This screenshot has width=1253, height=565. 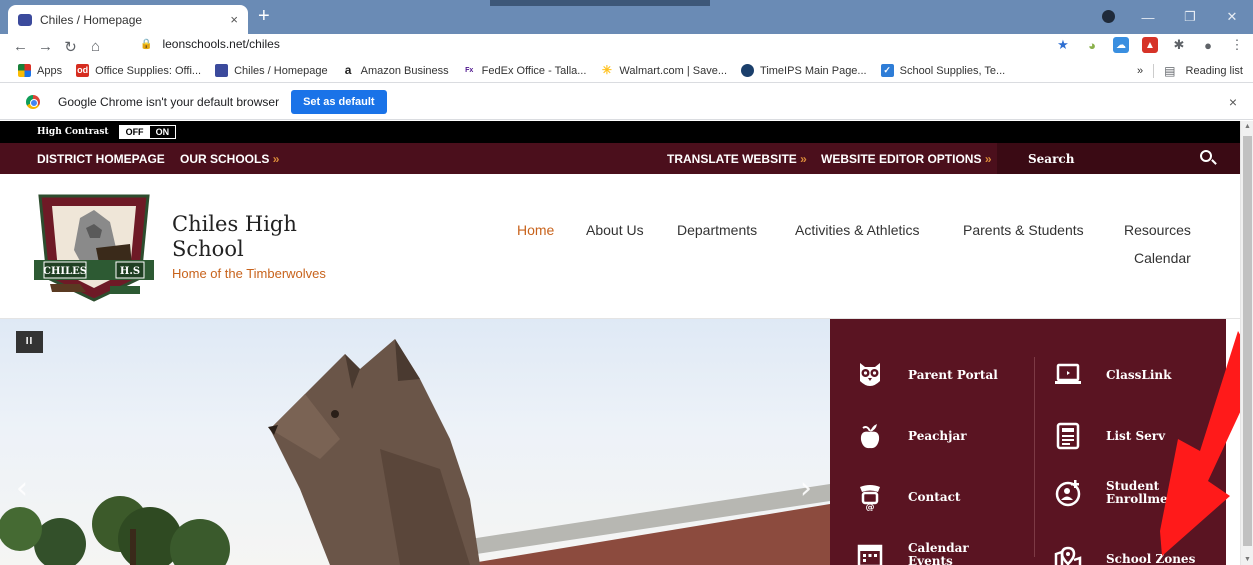 What do you see at coordinates (1214, 71) in the screenshot?
I see `reading-list-button: Reading list` at bounding box center [1214, 71].